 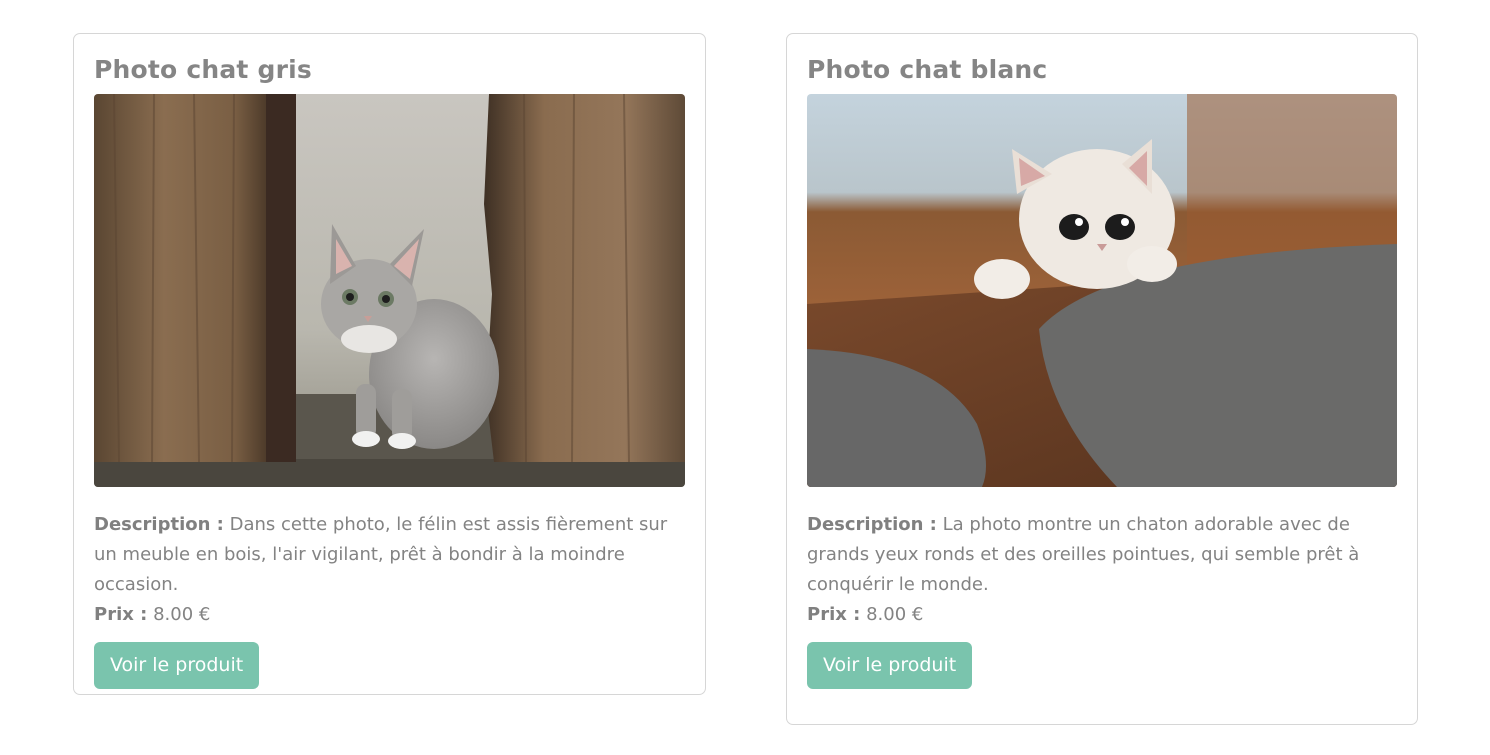 I want to click on product-title: Photo chat gris, so click(x=203, y=69).